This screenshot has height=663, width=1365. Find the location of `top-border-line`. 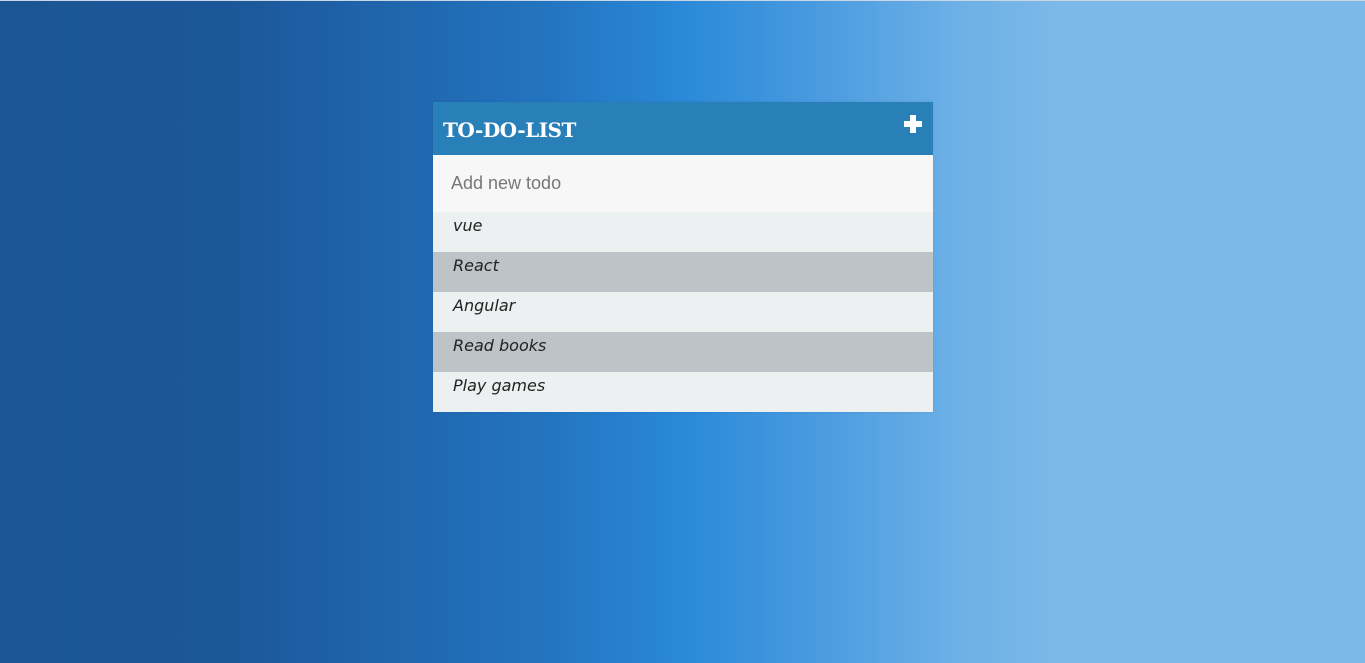

top-border-line is located at coordinates (682, 0).